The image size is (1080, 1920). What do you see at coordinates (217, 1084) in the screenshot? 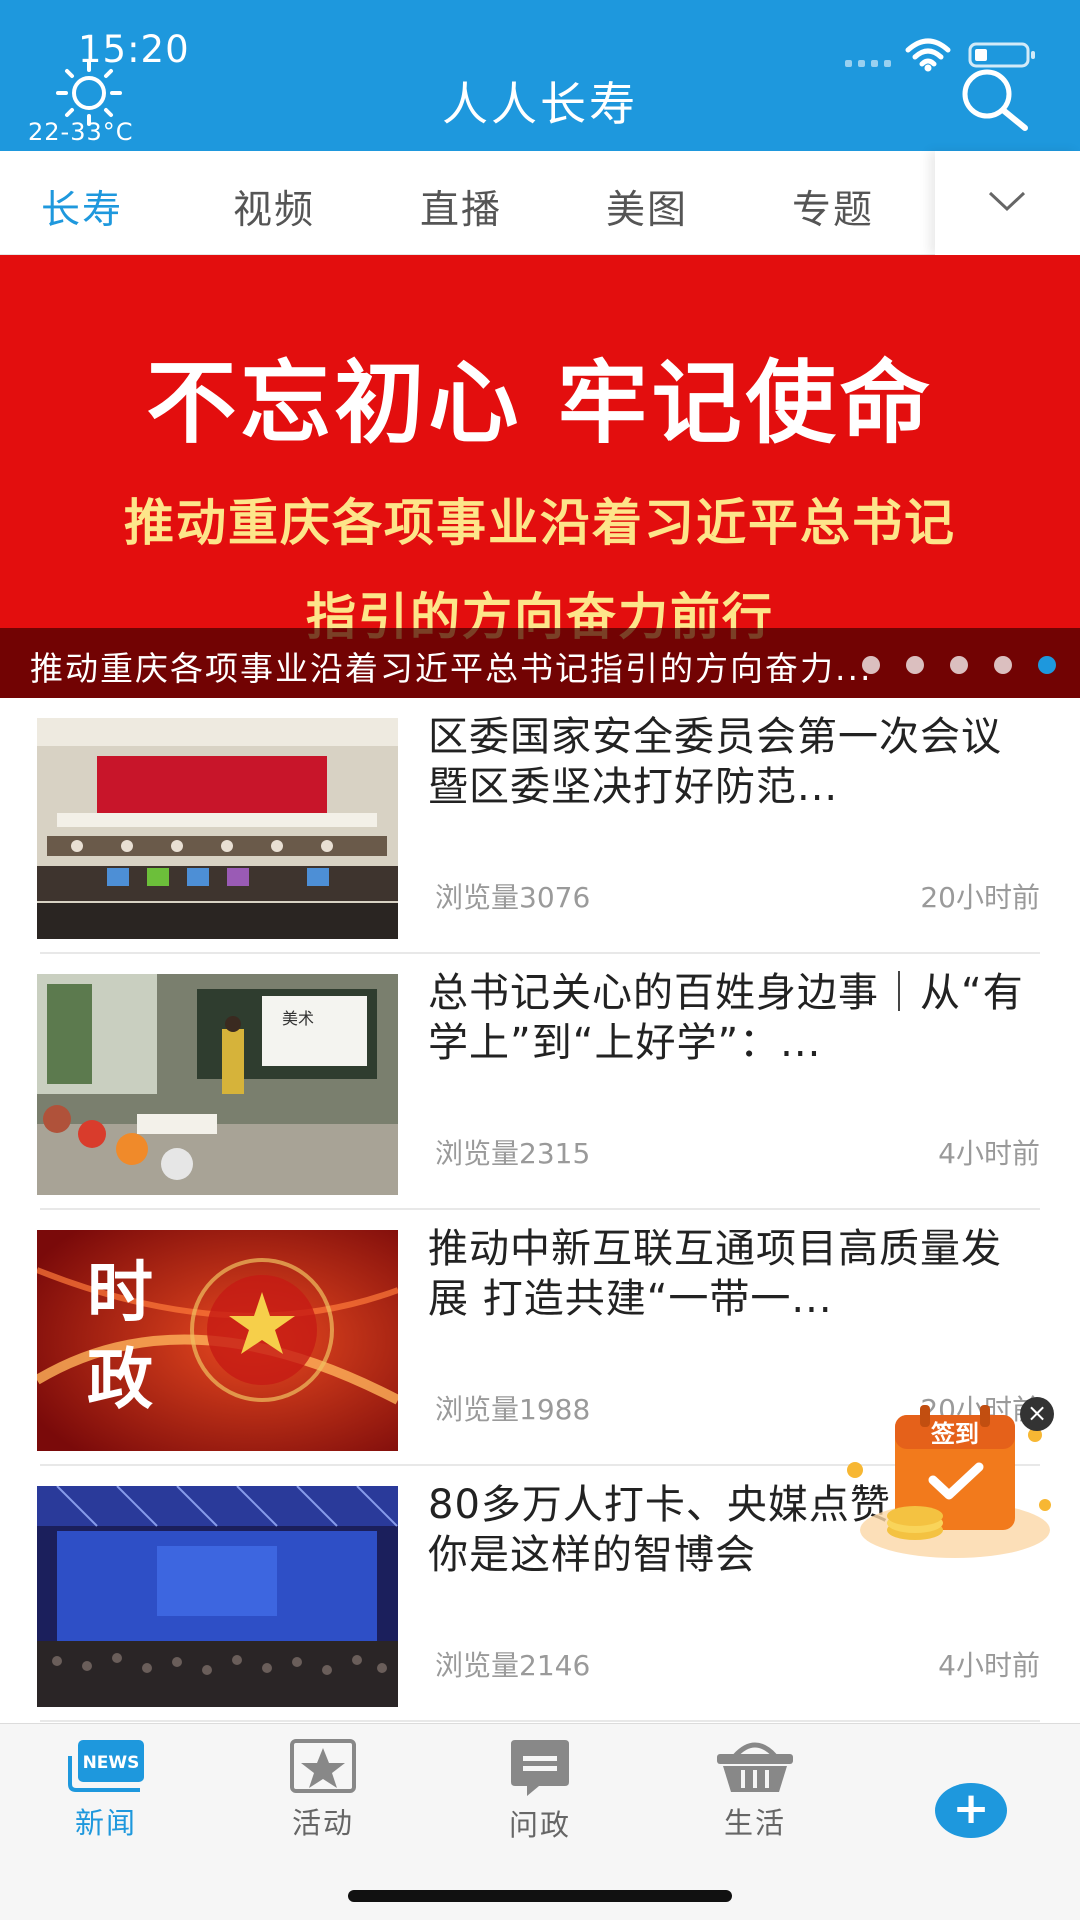
I see `news-thumbnail-classroom: 美术` at bounding box center [217, 1084].